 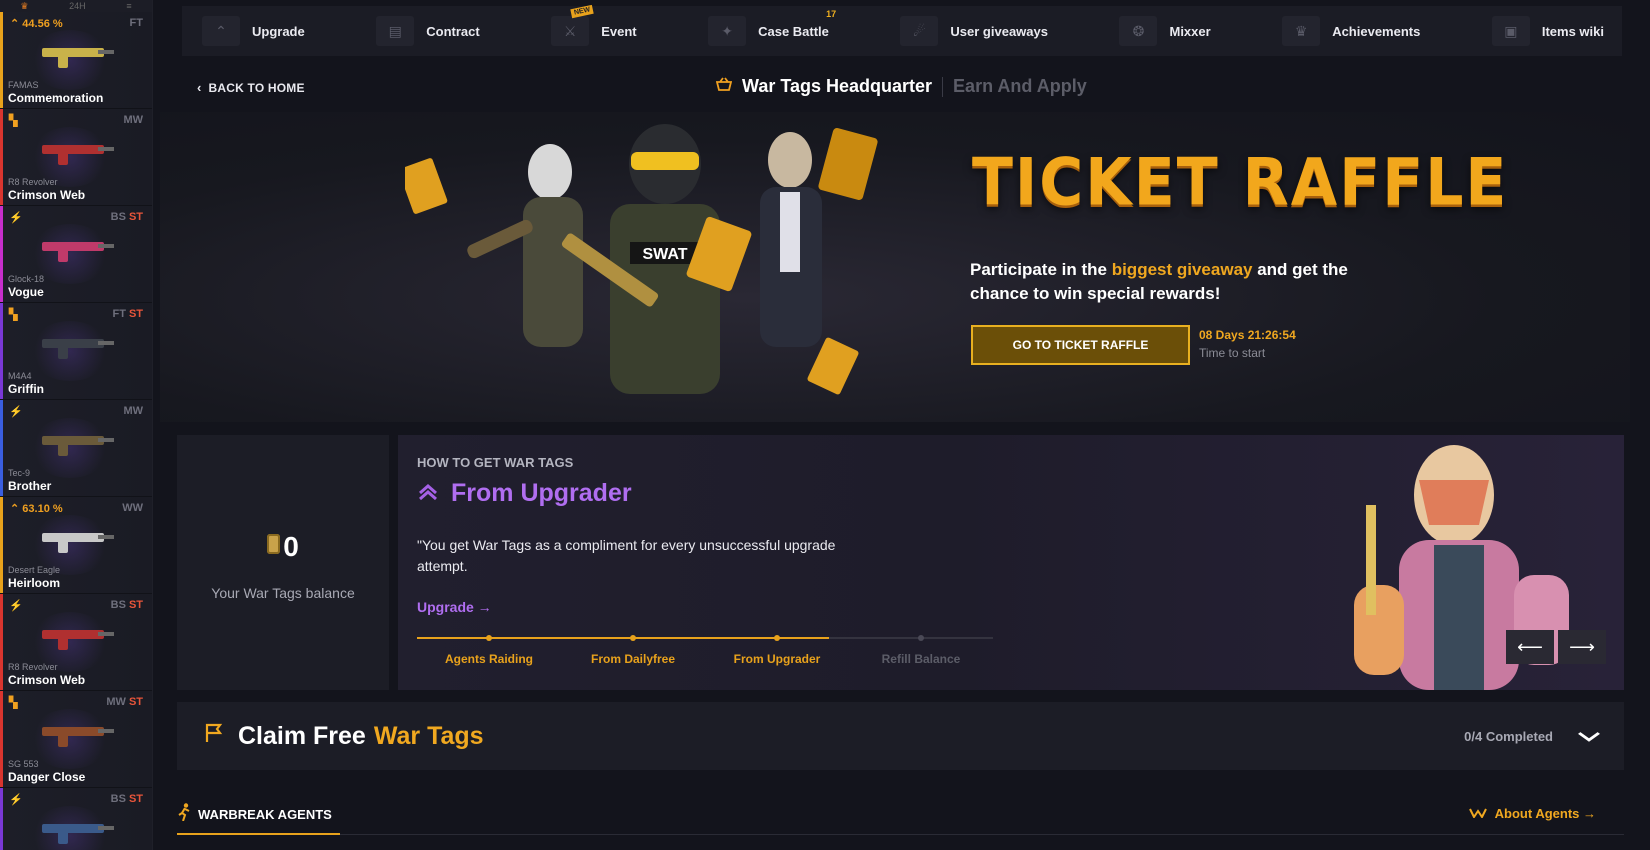 What do you see at coordinates (395, 31) in the screenshot?
I see `document-icon: ▤` at bounding box center [395, 31].